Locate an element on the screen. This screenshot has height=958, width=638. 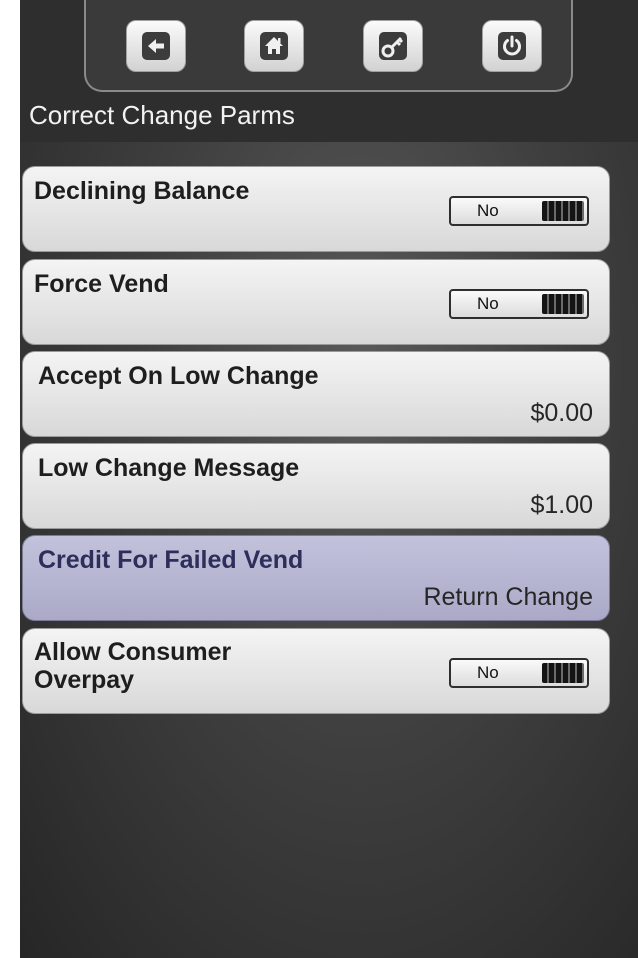
setting-value: $0.00 is located at coordinates (561, 413).